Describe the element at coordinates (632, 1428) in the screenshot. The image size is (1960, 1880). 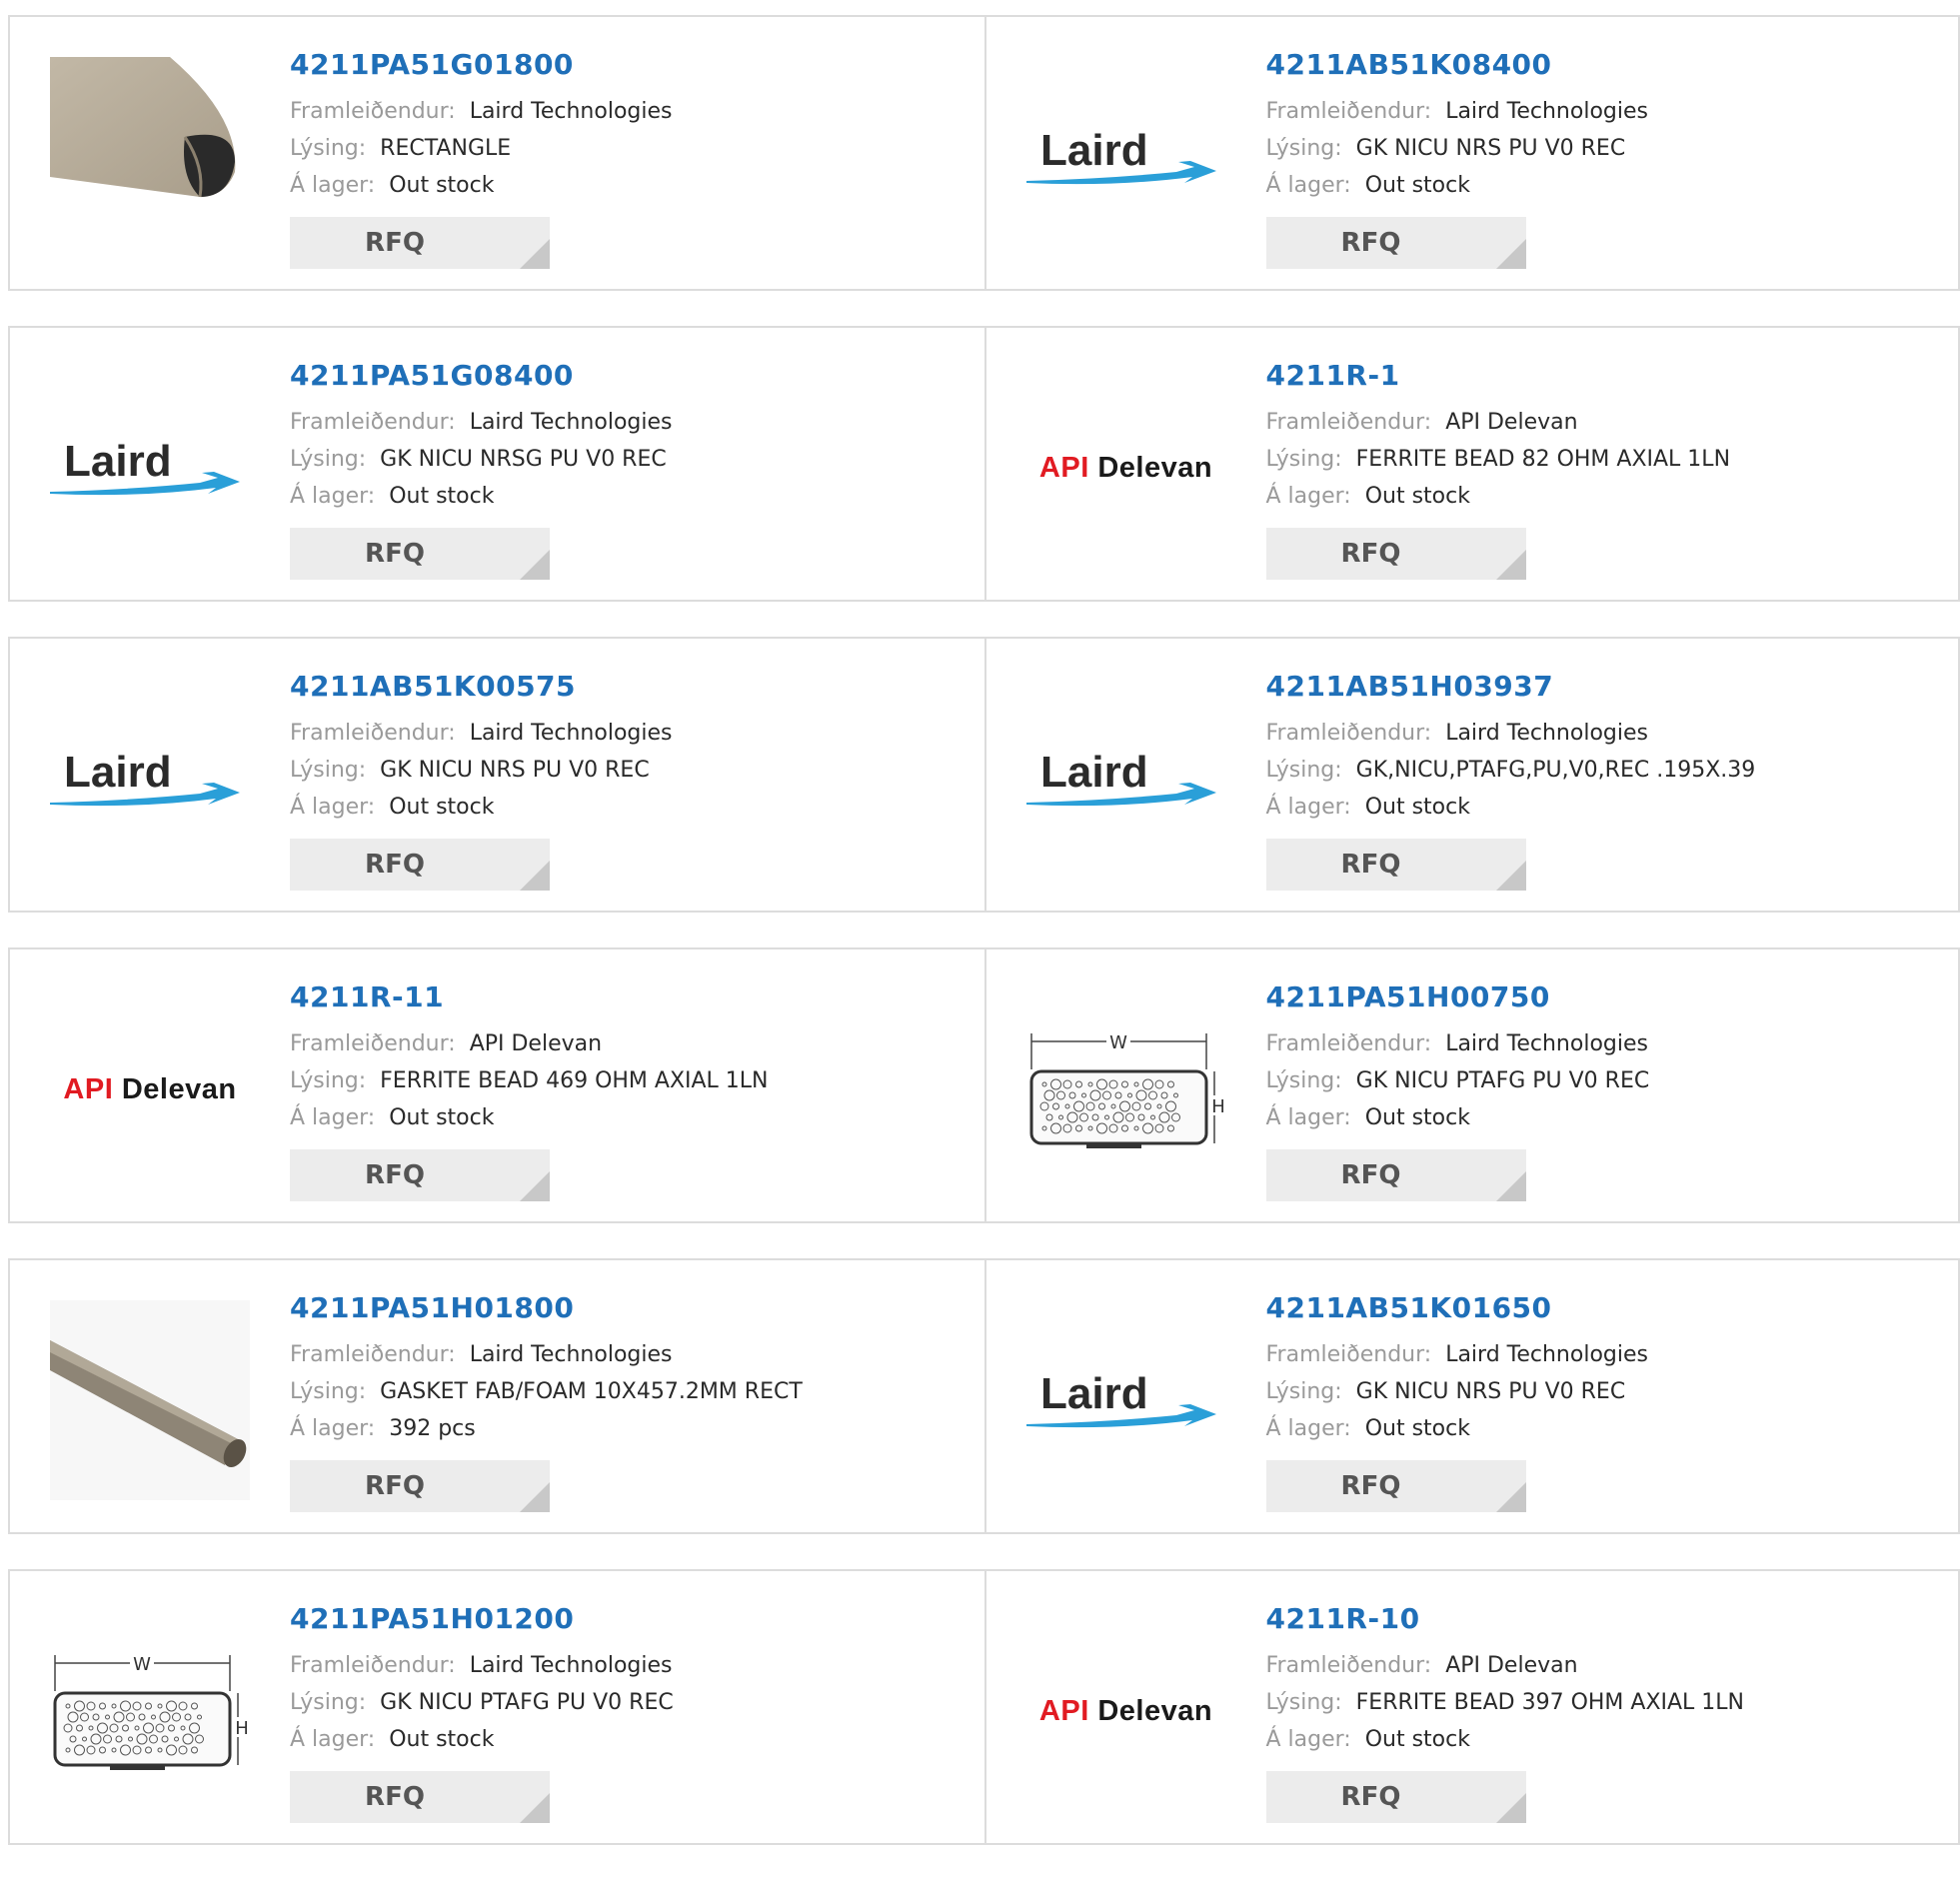
I see `stock-field: Á lager: 392 pcs` at that location.